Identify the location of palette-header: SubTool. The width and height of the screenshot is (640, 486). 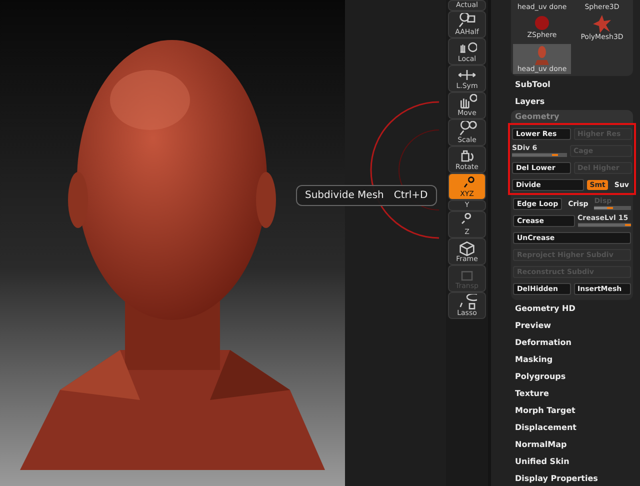
(575, 84).